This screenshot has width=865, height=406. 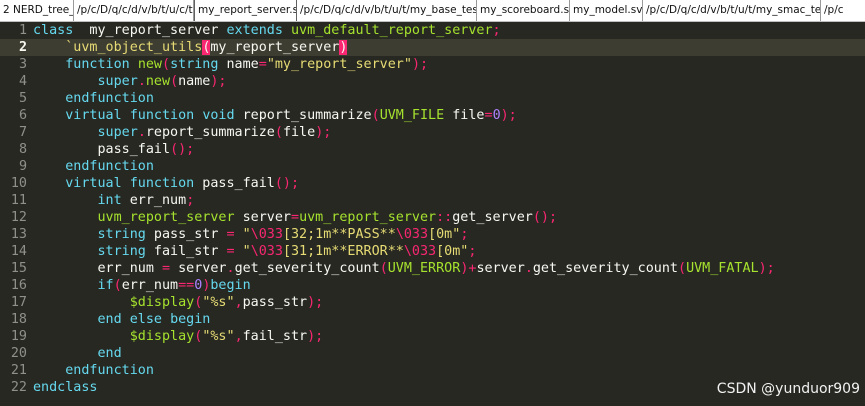 I want to click on tab-p-c-d-q-c-d-v-b-t-u-c-tb-f: /p/c/D/q/c/d/v/b/t/u/c/tb.f, so click(x=134, y=10).